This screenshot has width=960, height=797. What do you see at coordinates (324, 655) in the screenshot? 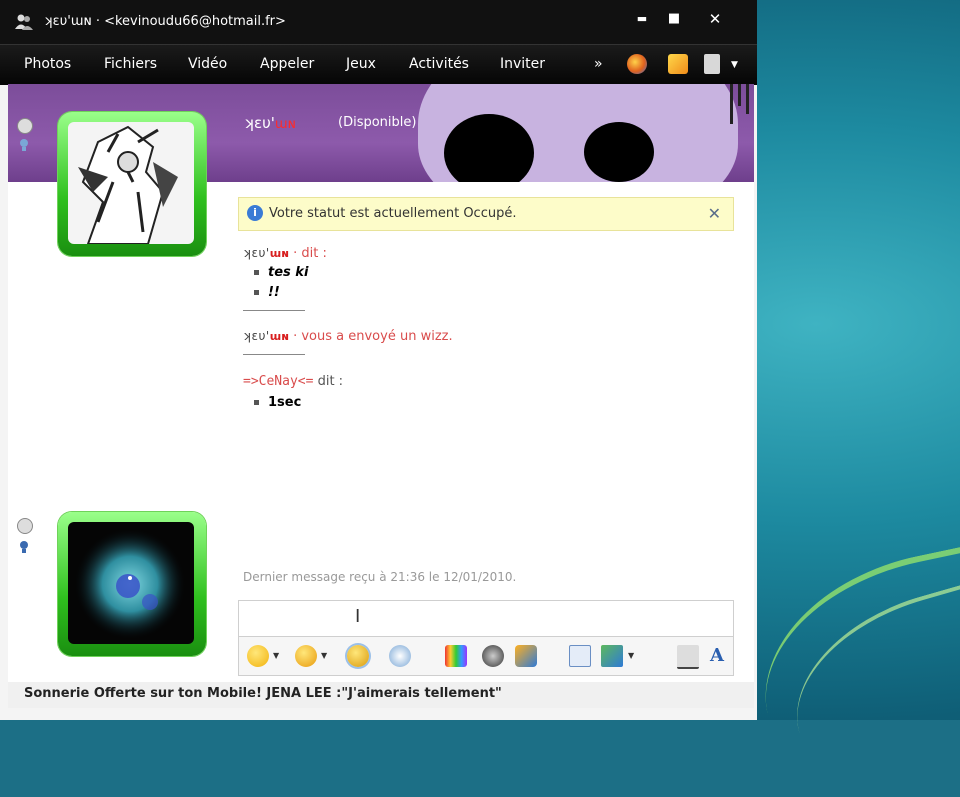
I see `wink-dropdown-icon: ▼` at bounding box center [324, 655].